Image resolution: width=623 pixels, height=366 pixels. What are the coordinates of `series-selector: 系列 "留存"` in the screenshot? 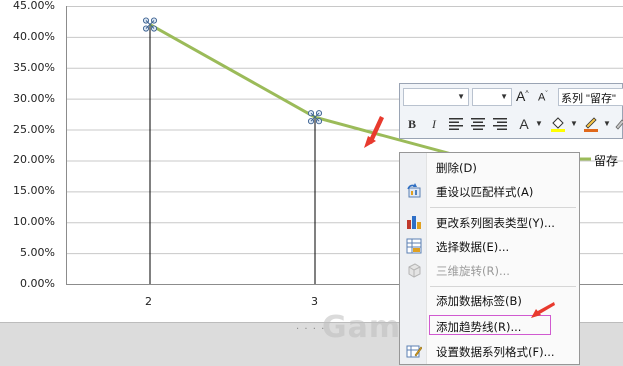 It's located at (590, 97).